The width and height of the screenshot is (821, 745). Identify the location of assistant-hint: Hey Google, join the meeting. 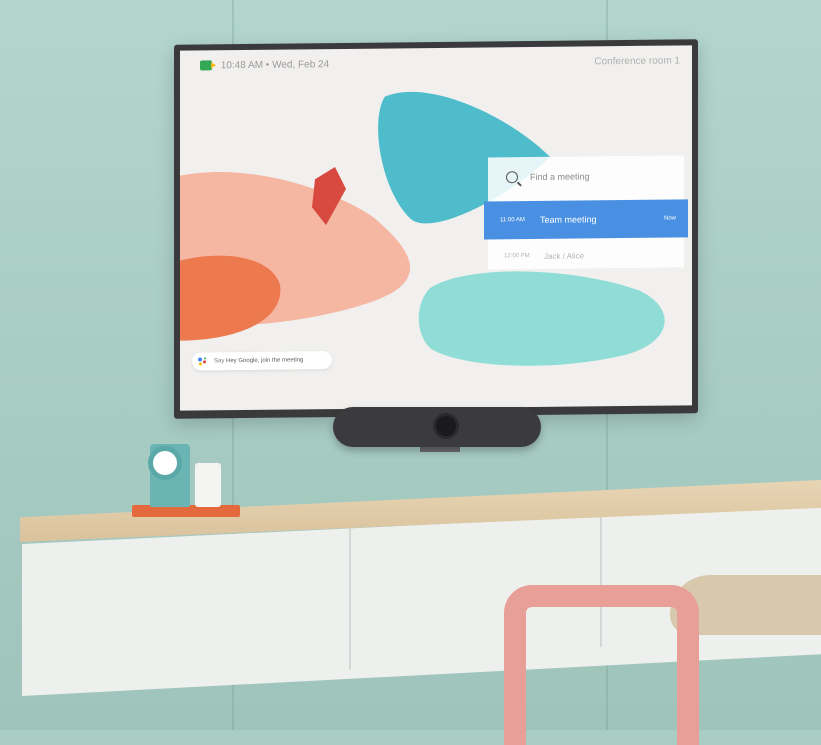
(265, 361).